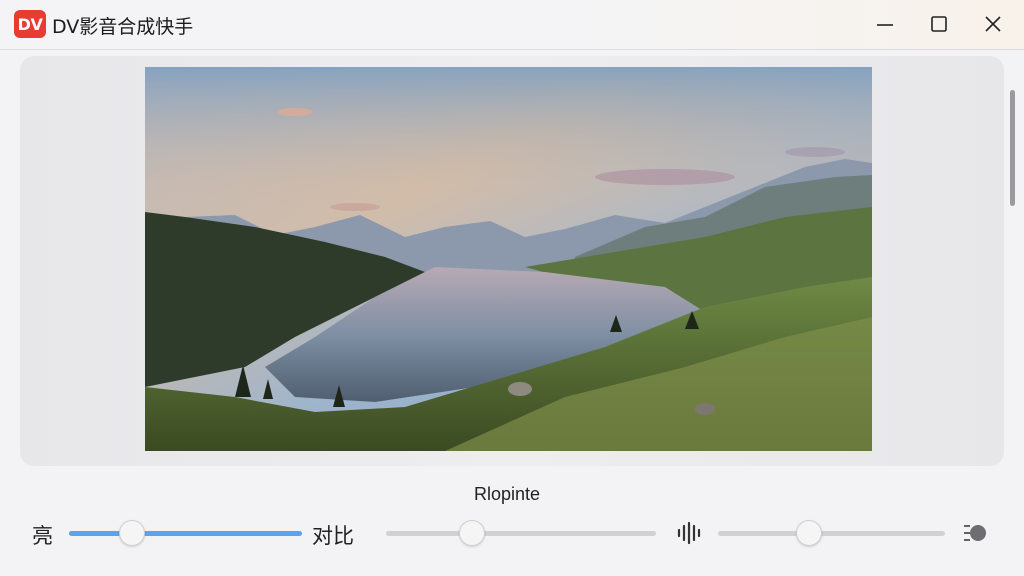 The height and width of the screenshot is (576, 1024). Describe the element at coordinates (507, 494) in the screenshot. I see `preview-caption: Rlopinte` at that location.